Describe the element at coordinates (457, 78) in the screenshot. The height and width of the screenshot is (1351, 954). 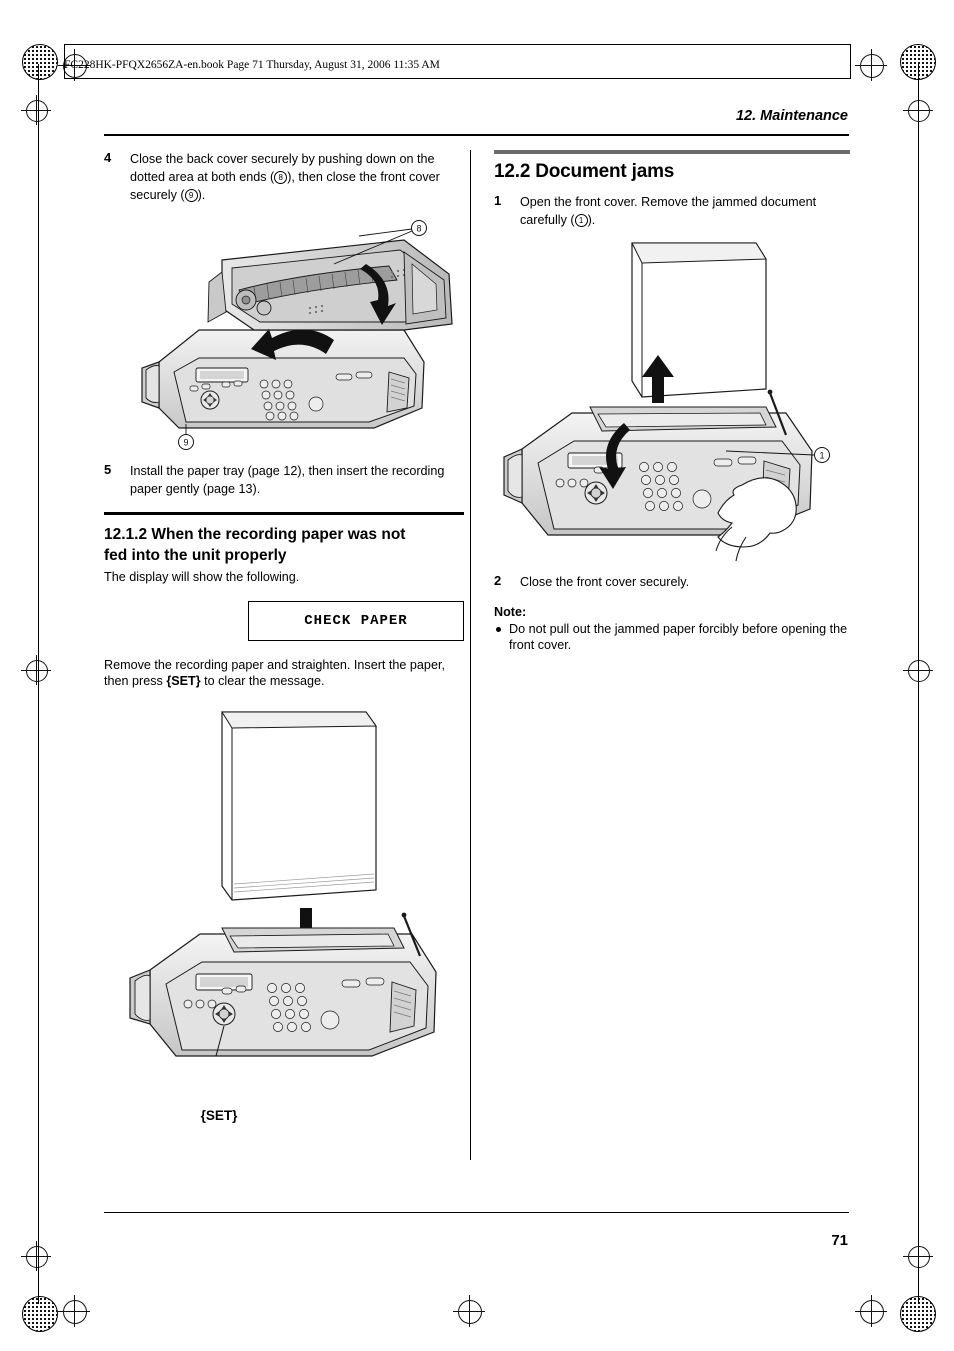
I see `header-rule-bottom` at that location.